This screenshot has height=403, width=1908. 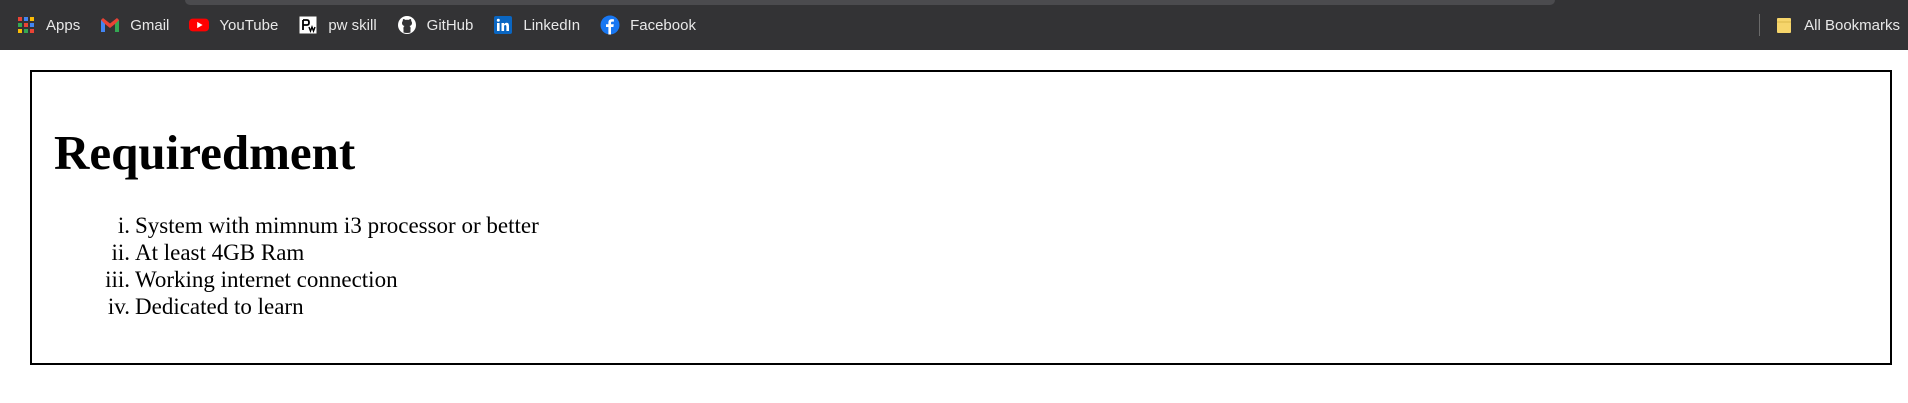 What do you see at coordinates (63, 25) in the screenshot?
I see `bookmark-label: Apps` at bounding box center [63, 25].